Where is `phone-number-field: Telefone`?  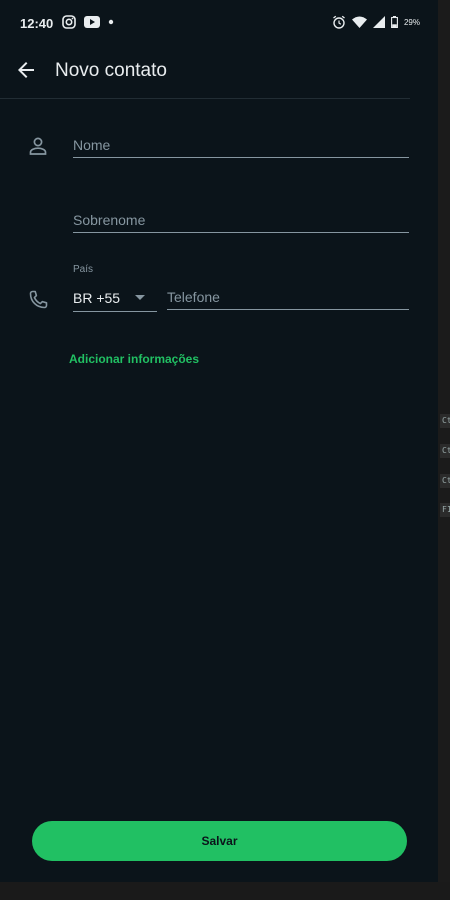 phone-number-field: Telefone is located at coordinates (288, 296).